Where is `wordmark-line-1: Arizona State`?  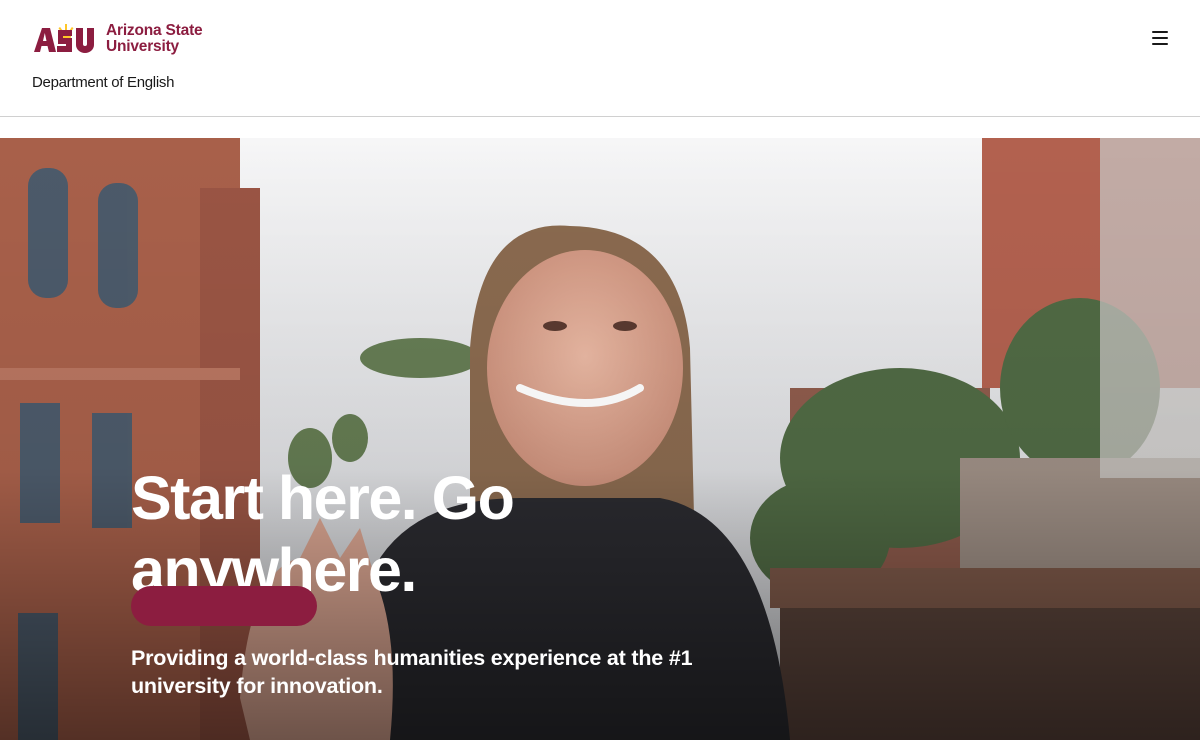
wordmark-line-1: Arizona State is located at coordinates (154, 30).